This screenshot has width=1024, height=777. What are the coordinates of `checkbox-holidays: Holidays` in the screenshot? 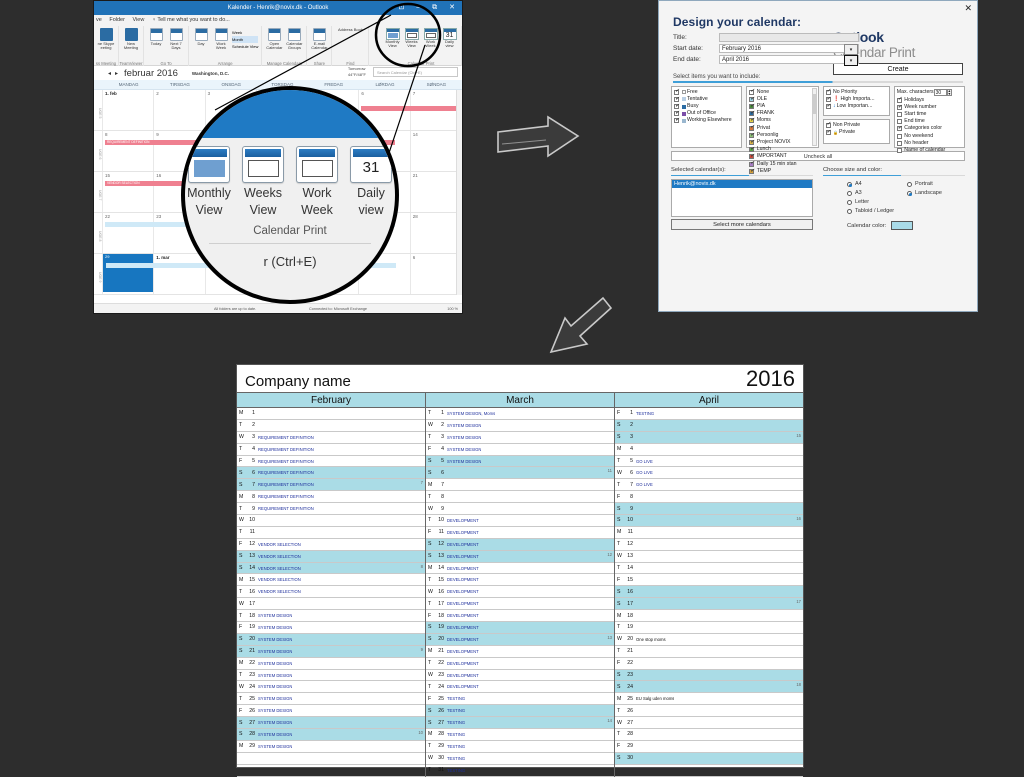 It's located at (929, 100).